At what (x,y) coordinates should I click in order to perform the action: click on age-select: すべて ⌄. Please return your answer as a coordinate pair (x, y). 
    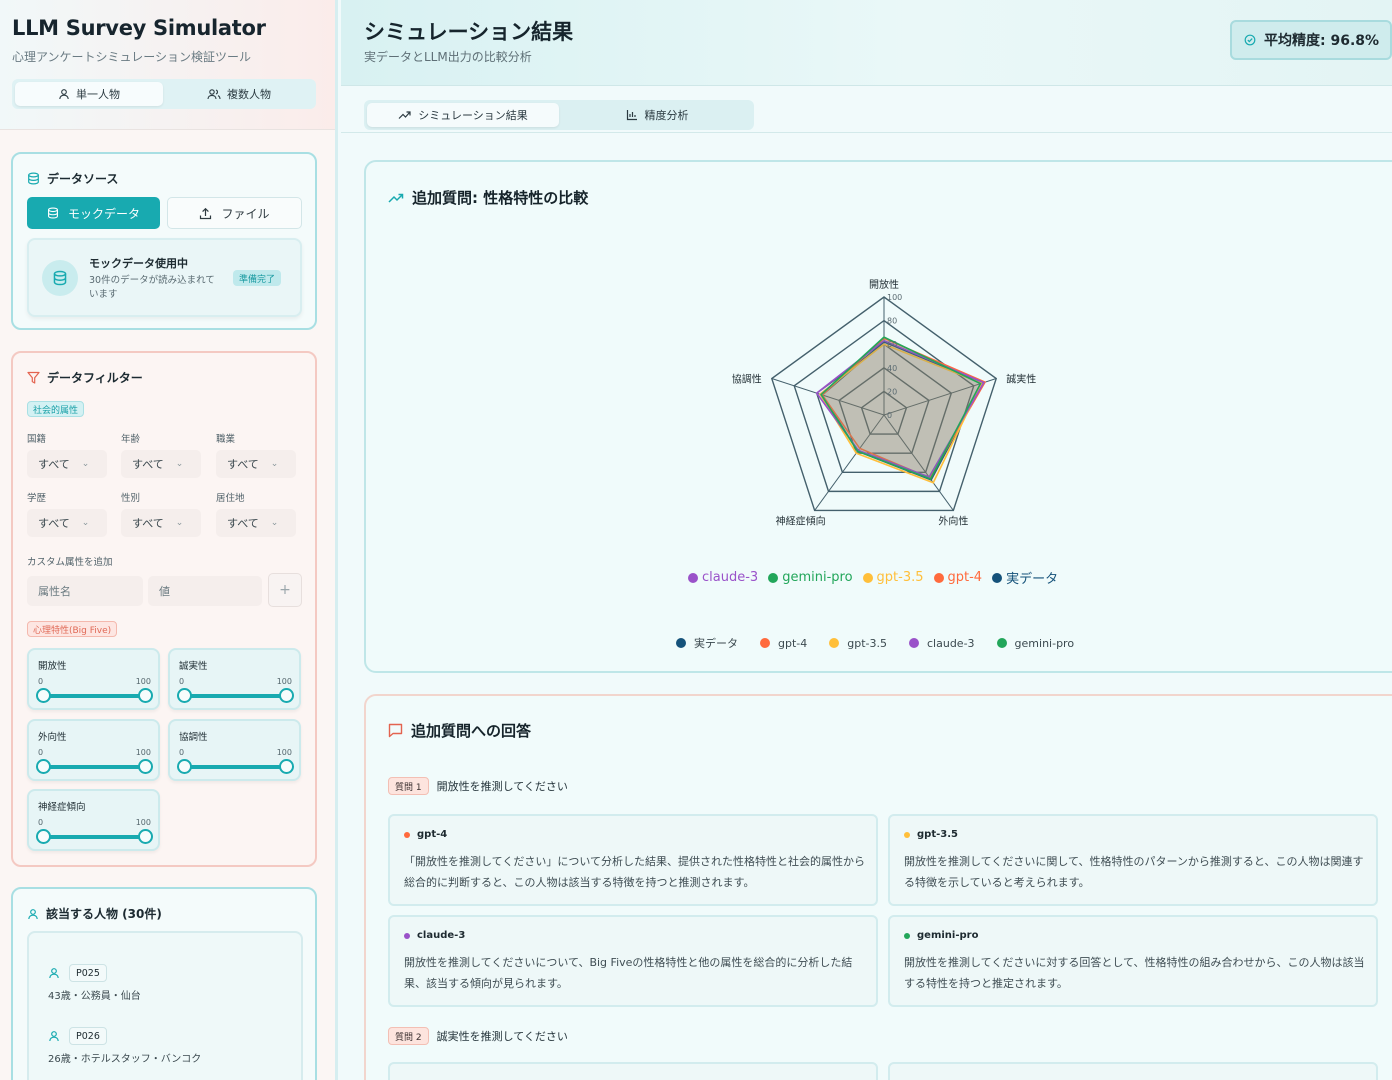
    Looking at the image, I should click on (161, 464).